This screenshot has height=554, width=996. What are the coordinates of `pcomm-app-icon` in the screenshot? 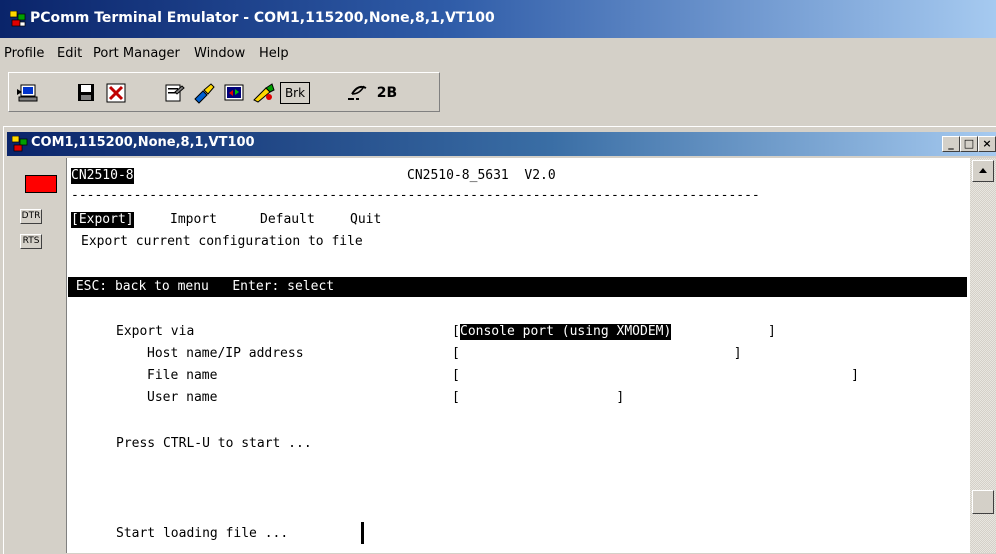 It's located at (17, 18).